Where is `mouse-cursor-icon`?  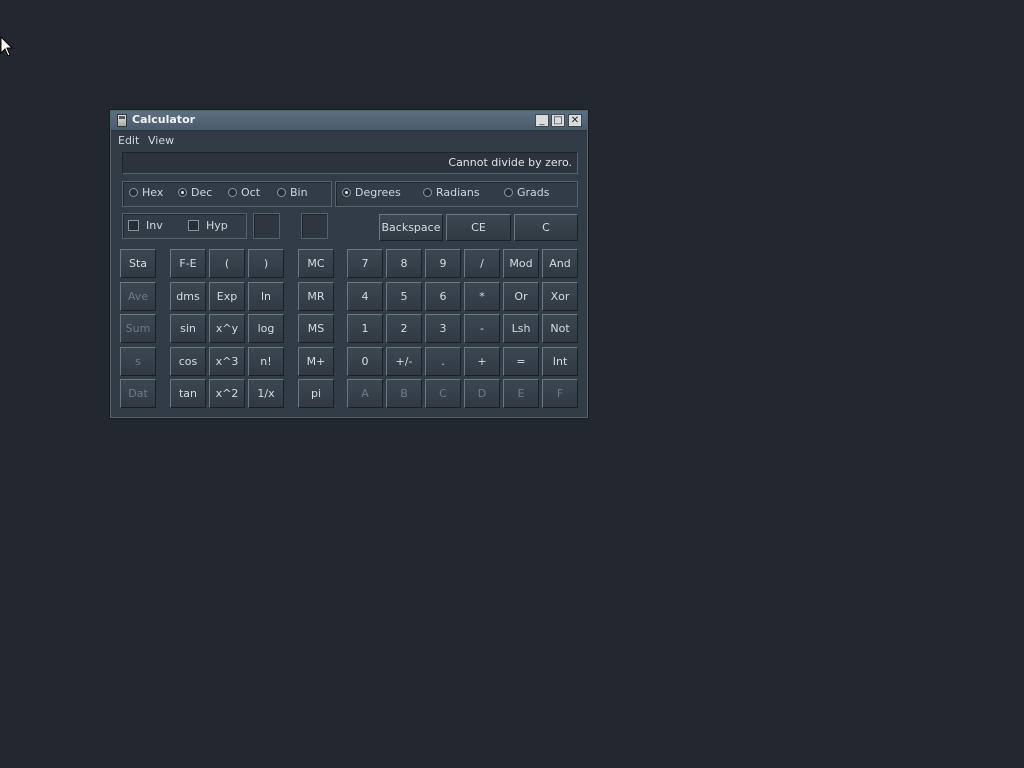 mouse-cursor-icon is located at coordinates (7, 46).